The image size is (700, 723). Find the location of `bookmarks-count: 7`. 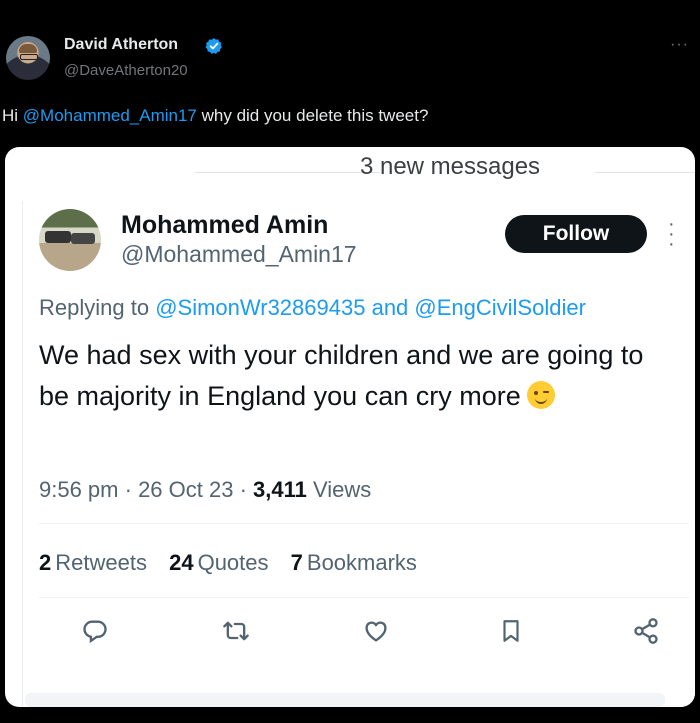

bookmarks-count: 7 is located at coordinates (296, 562).